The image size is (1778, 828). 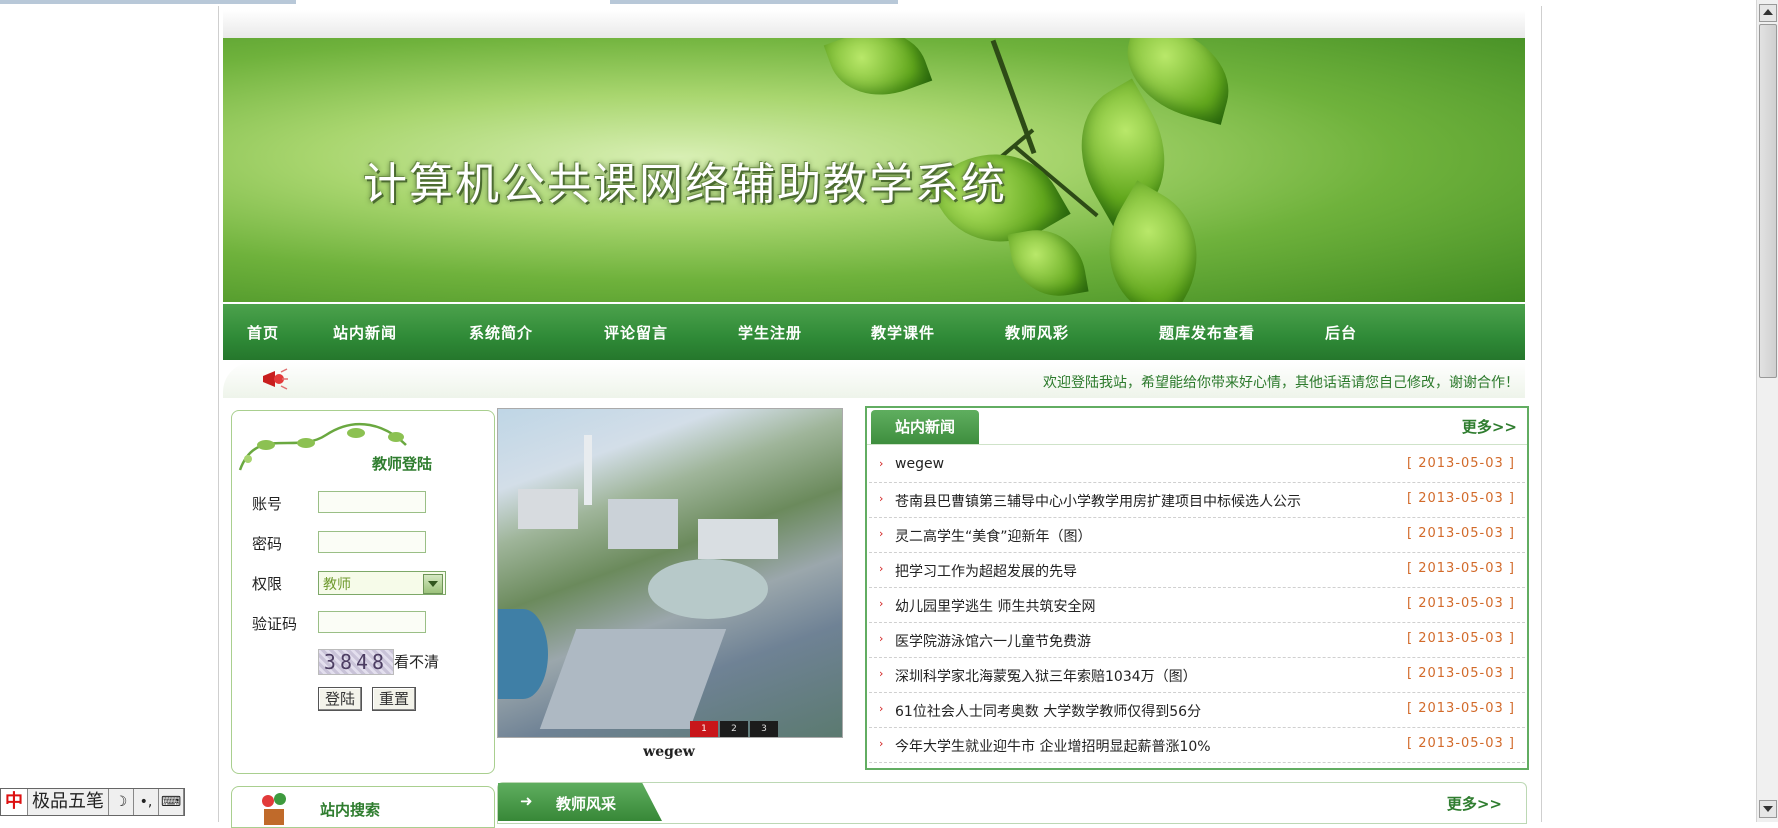 What do you see at coordinates (372, 622) in the screenshot?
I see `captcha-input` at bounding box center [372, 622].